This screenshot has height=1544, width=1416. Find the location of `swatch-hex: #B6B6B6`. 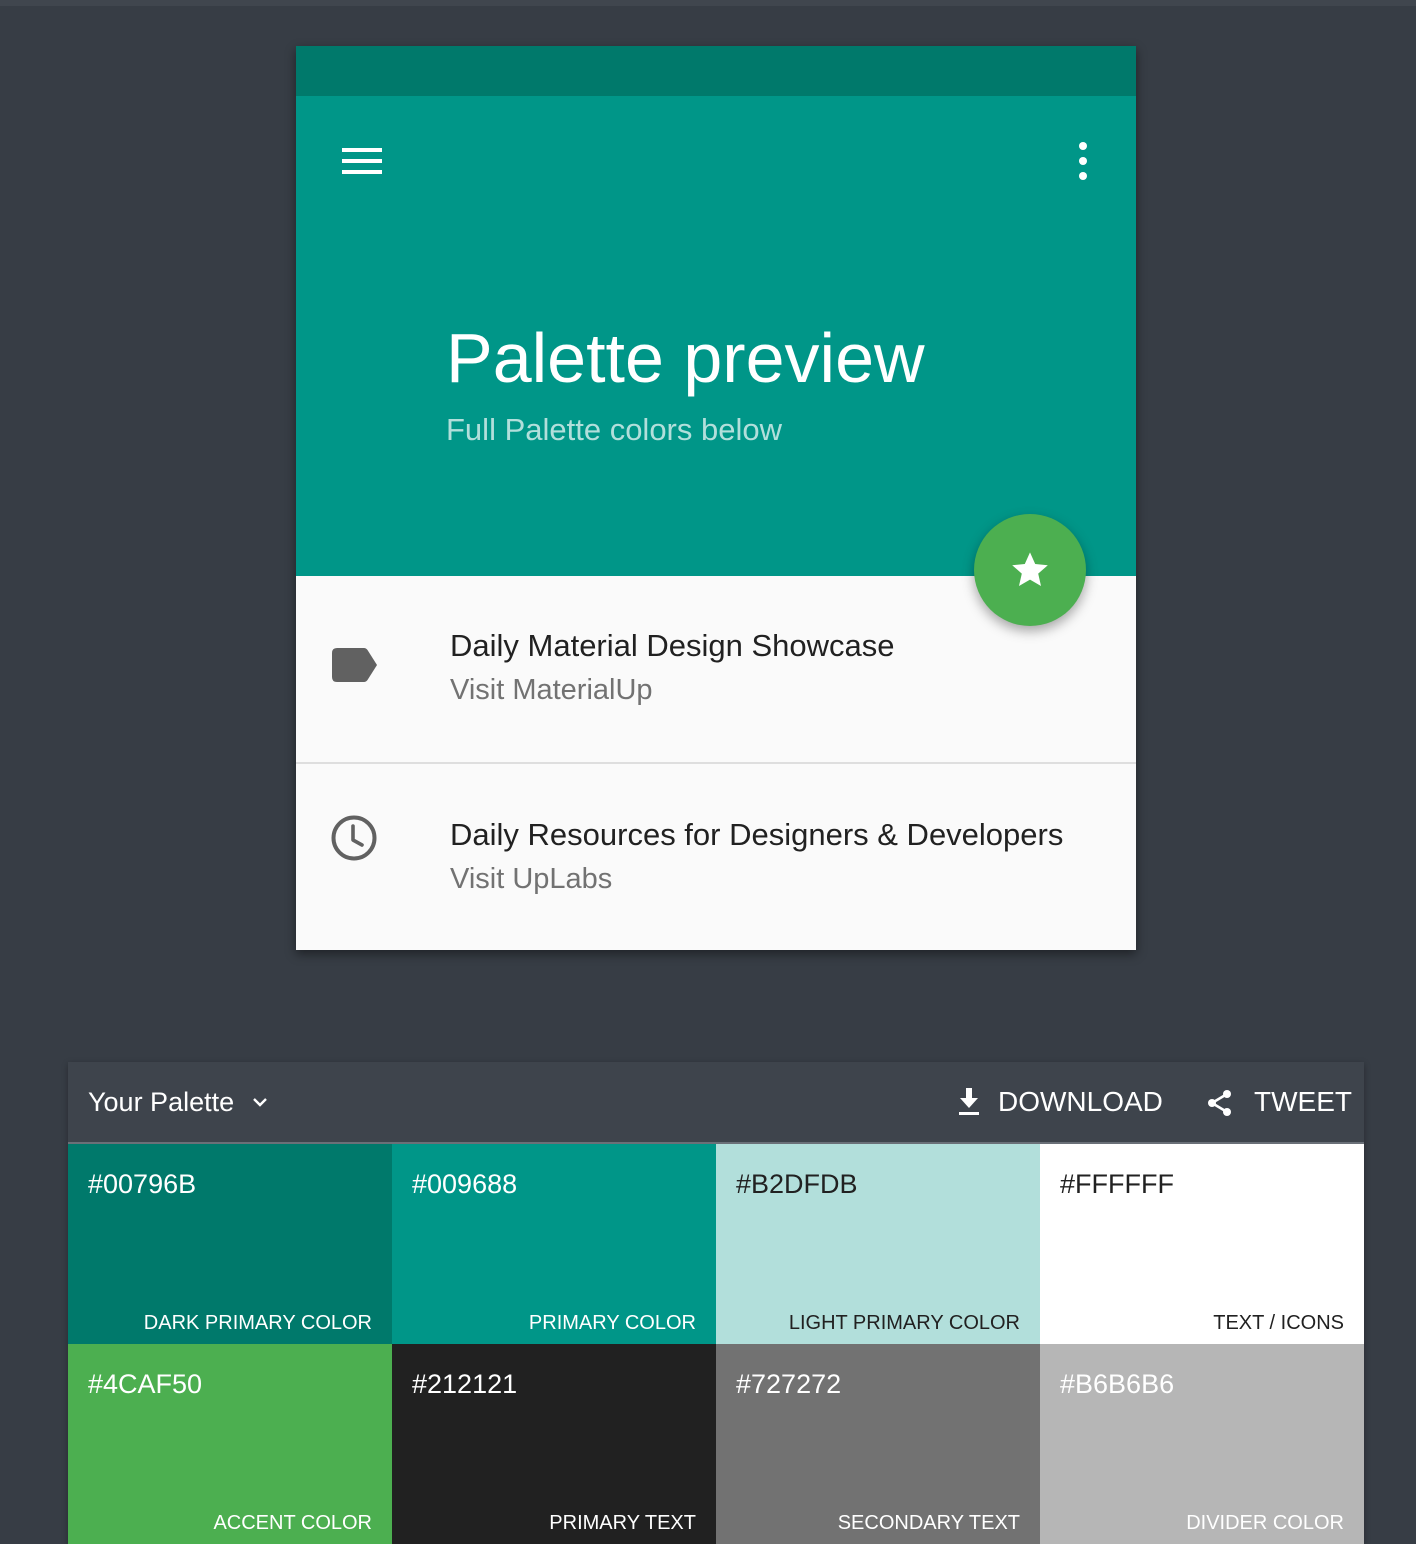

swatch-hex: #B6B6B6 is located at coordinates (1117, 1384).